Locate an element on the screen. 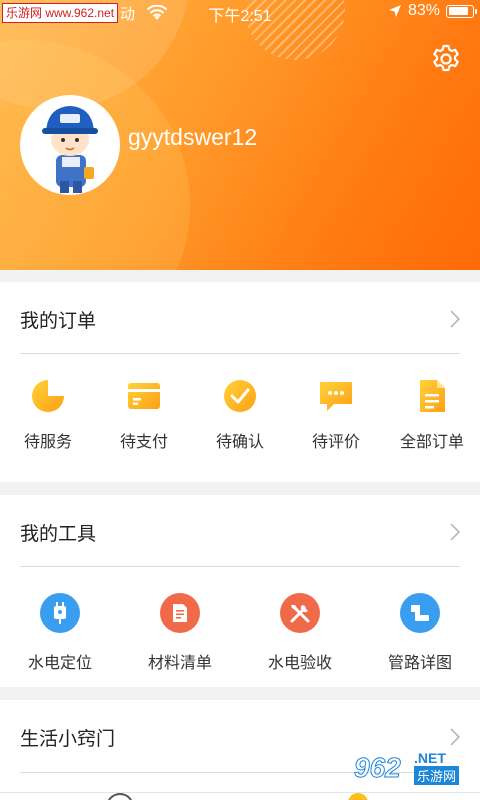 This screenshot has height=800, width=480. order-item-label: 待服务 is located at coordinates (47, 441).